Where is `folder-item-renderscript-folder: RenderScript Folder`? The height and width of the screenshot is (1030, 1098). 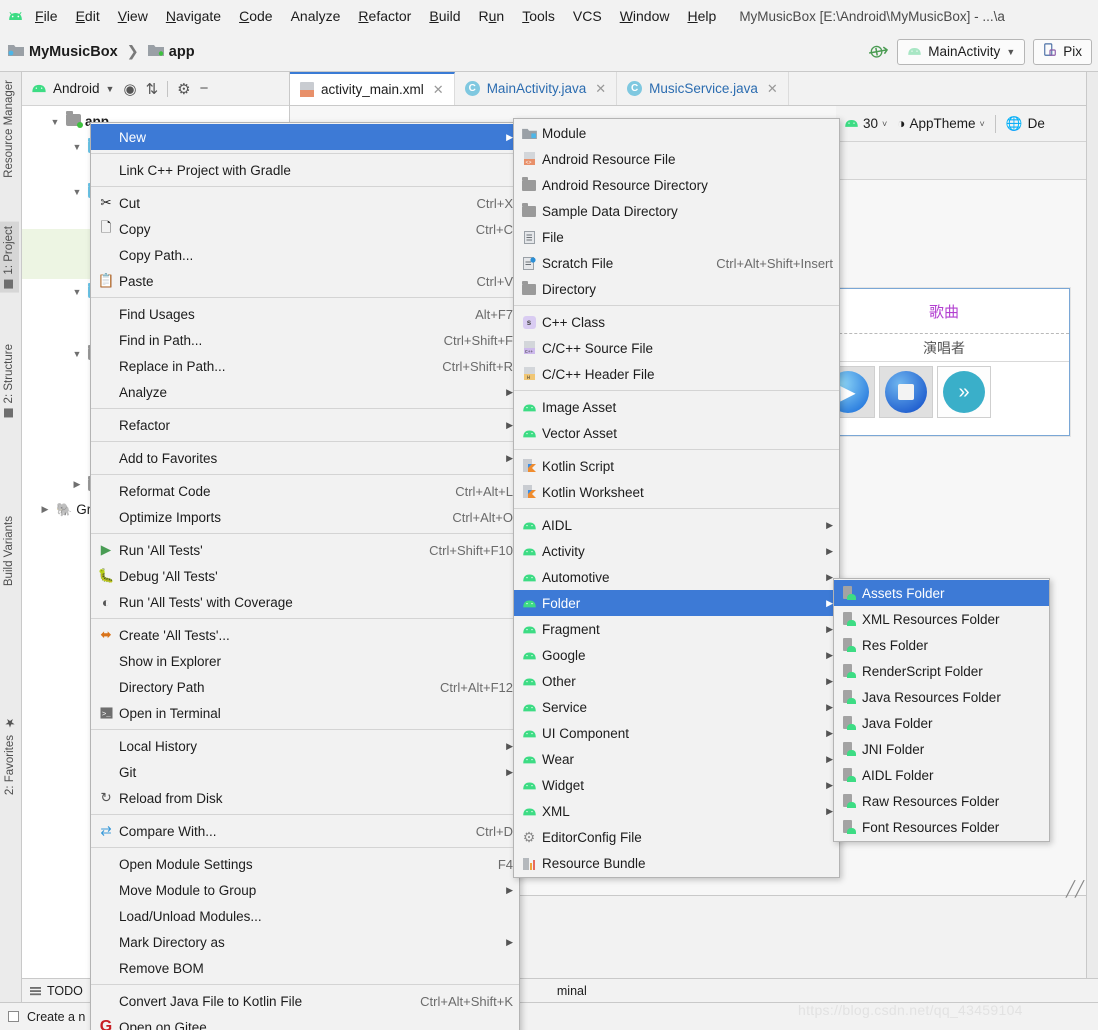 folder-item-renderscript-folder: RenderScript Folder is located at coordinates (941, 671).